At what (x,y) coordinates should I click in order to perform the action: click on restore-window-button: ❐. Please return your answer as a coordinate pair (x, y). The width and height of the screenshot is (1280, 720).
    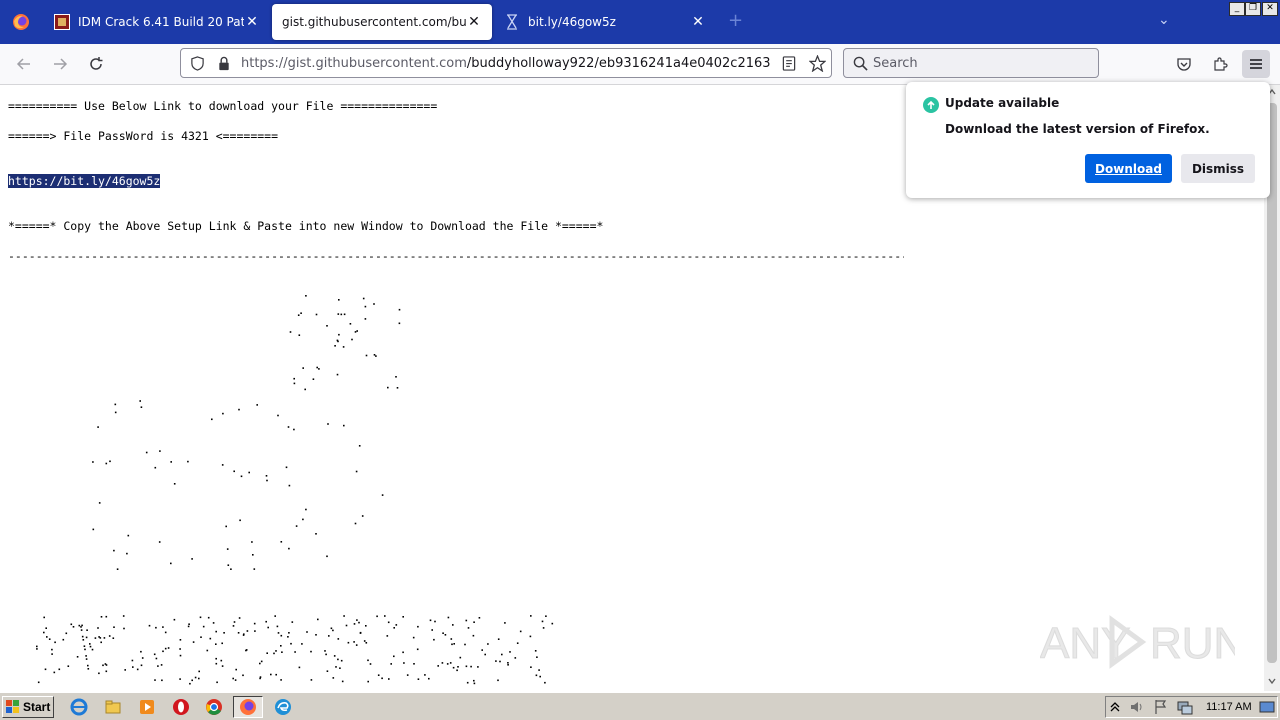
    Looking at the image, I should click on (1253, 9).